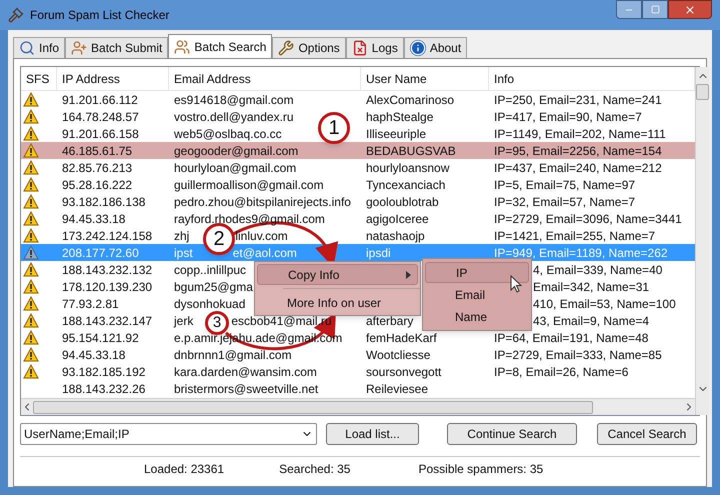  Describe the element at coordinates (116, 47) in the screenshot. I see `tab: Batch Submit` at that location.